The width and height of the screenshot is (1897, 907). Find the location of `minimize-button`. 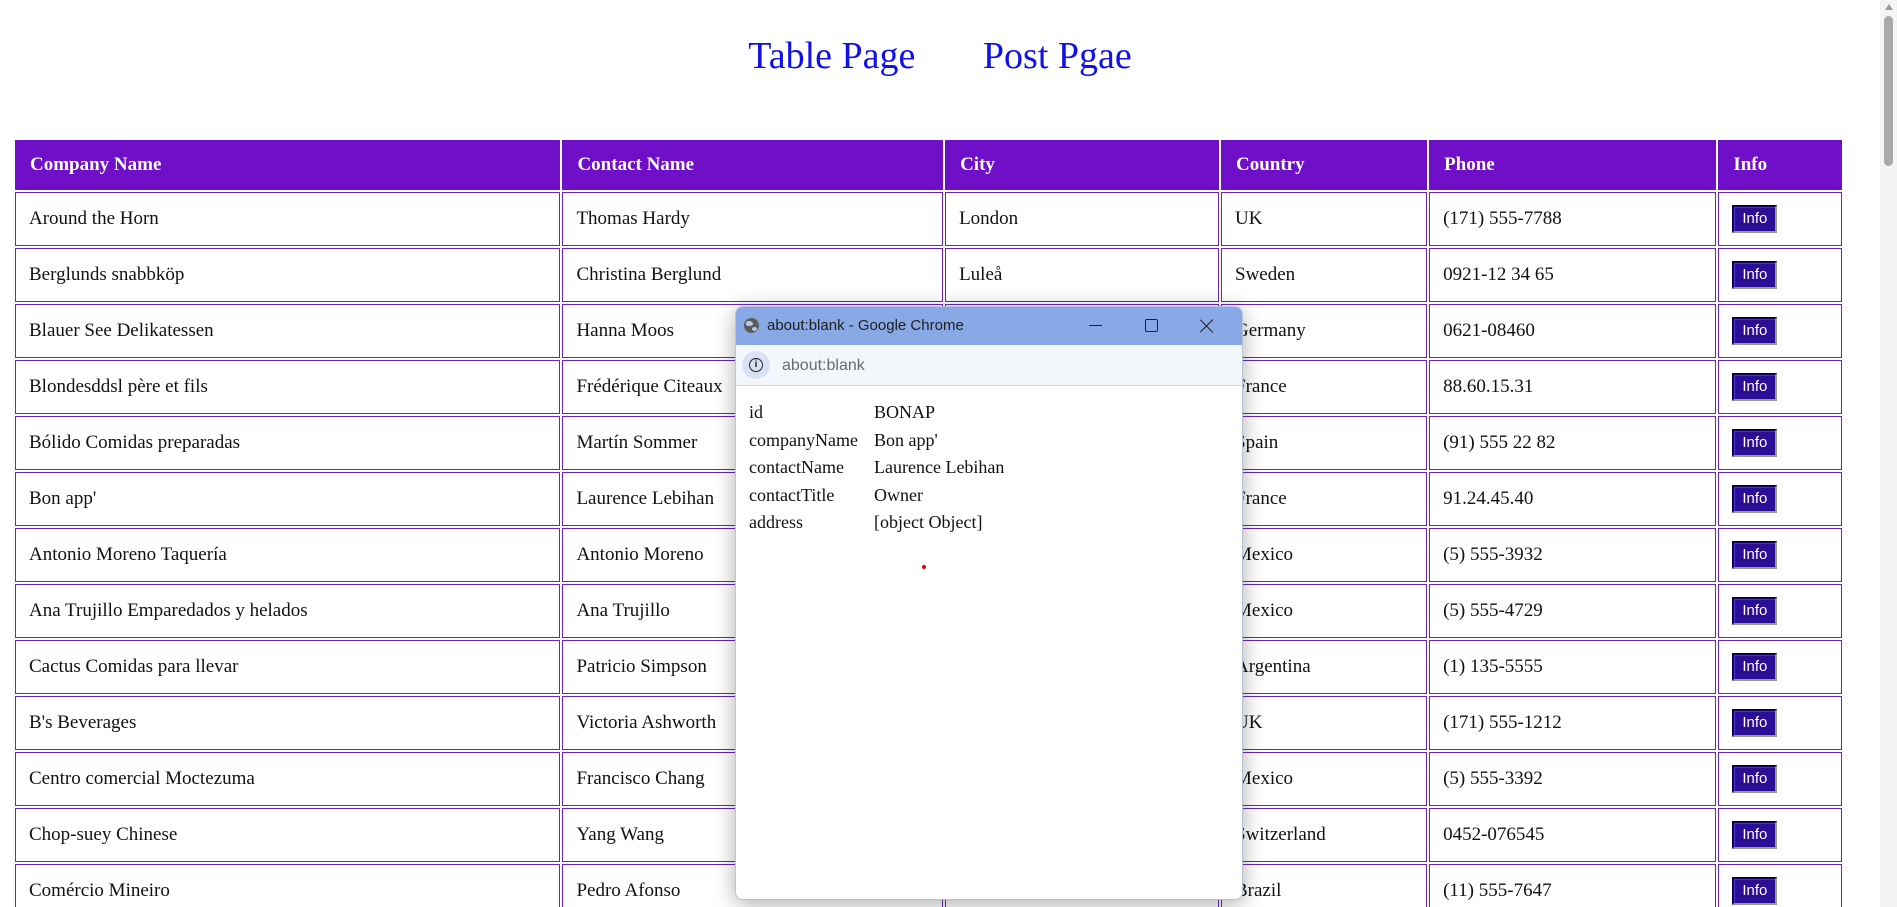

minimize-button is located at coordinates (1095, 326).